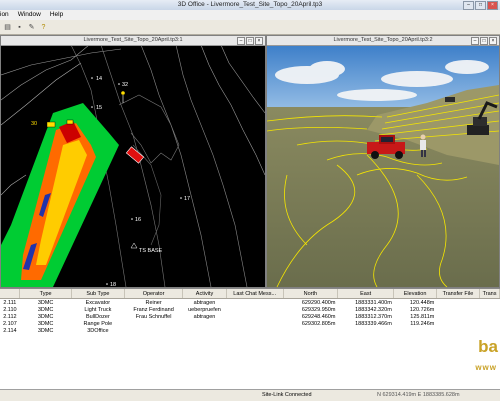  What do you see at coordinates (31, 27) in the screenshot?
I see `tool-icon: ✎` at bounding box center [31, 27].